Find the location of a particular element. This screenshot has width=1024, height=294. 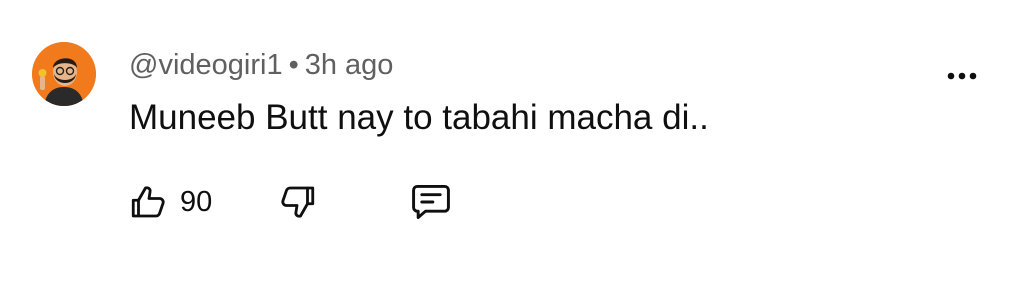

thumb-down-icon is located at coordinates (298, 202).